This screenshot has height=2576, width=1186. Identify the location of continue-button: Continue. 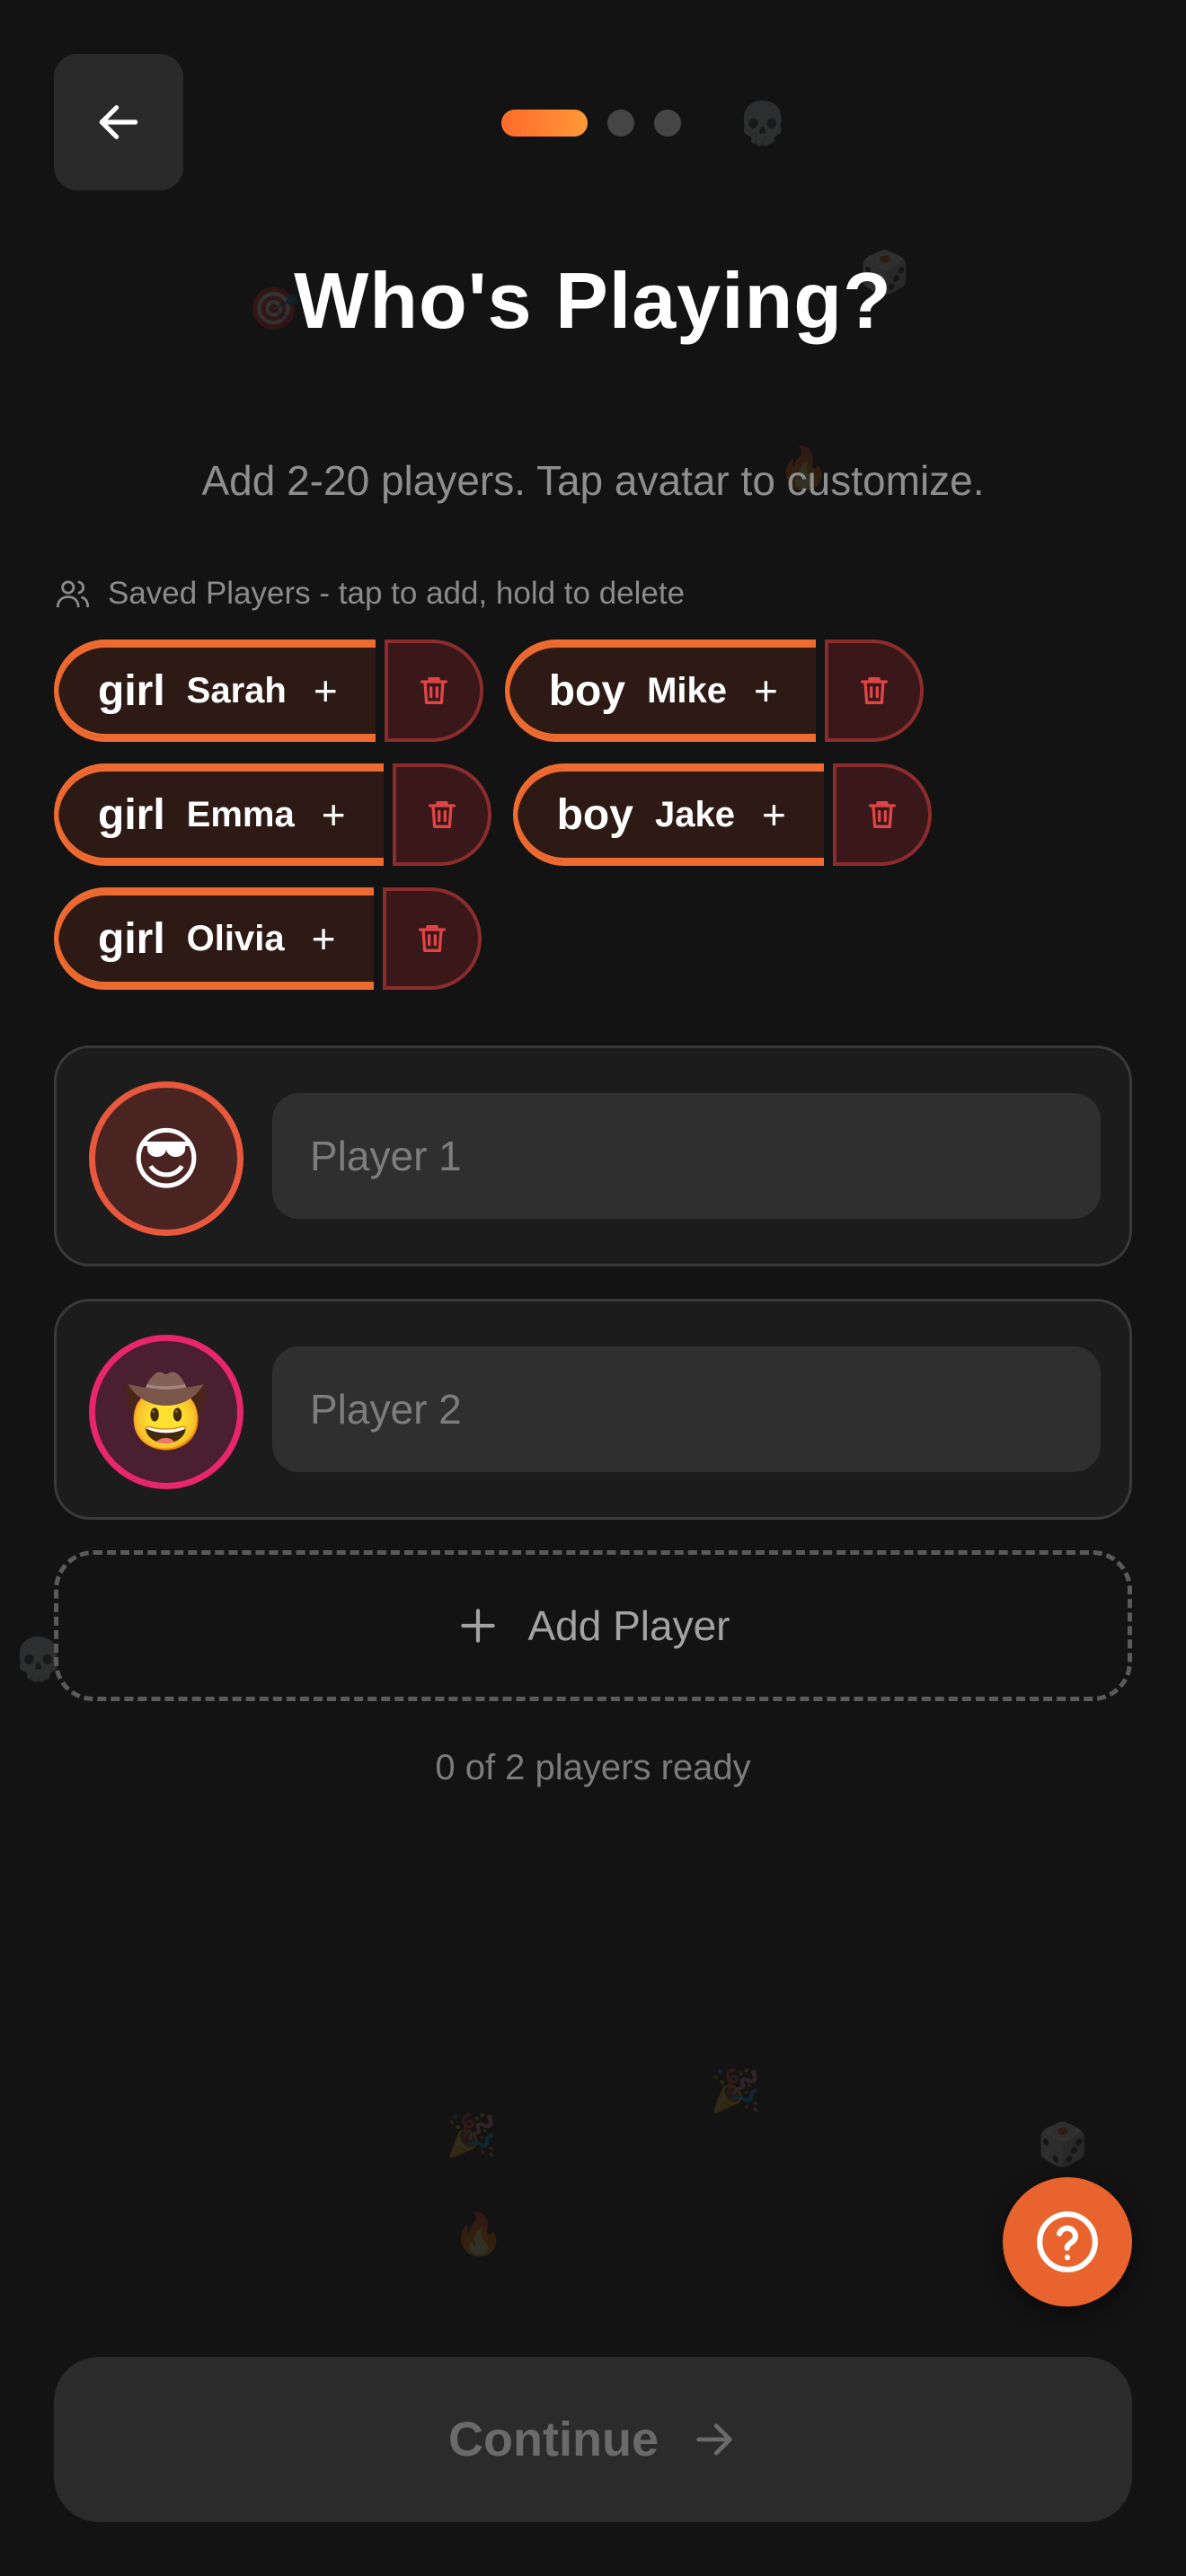
(593, 2439).